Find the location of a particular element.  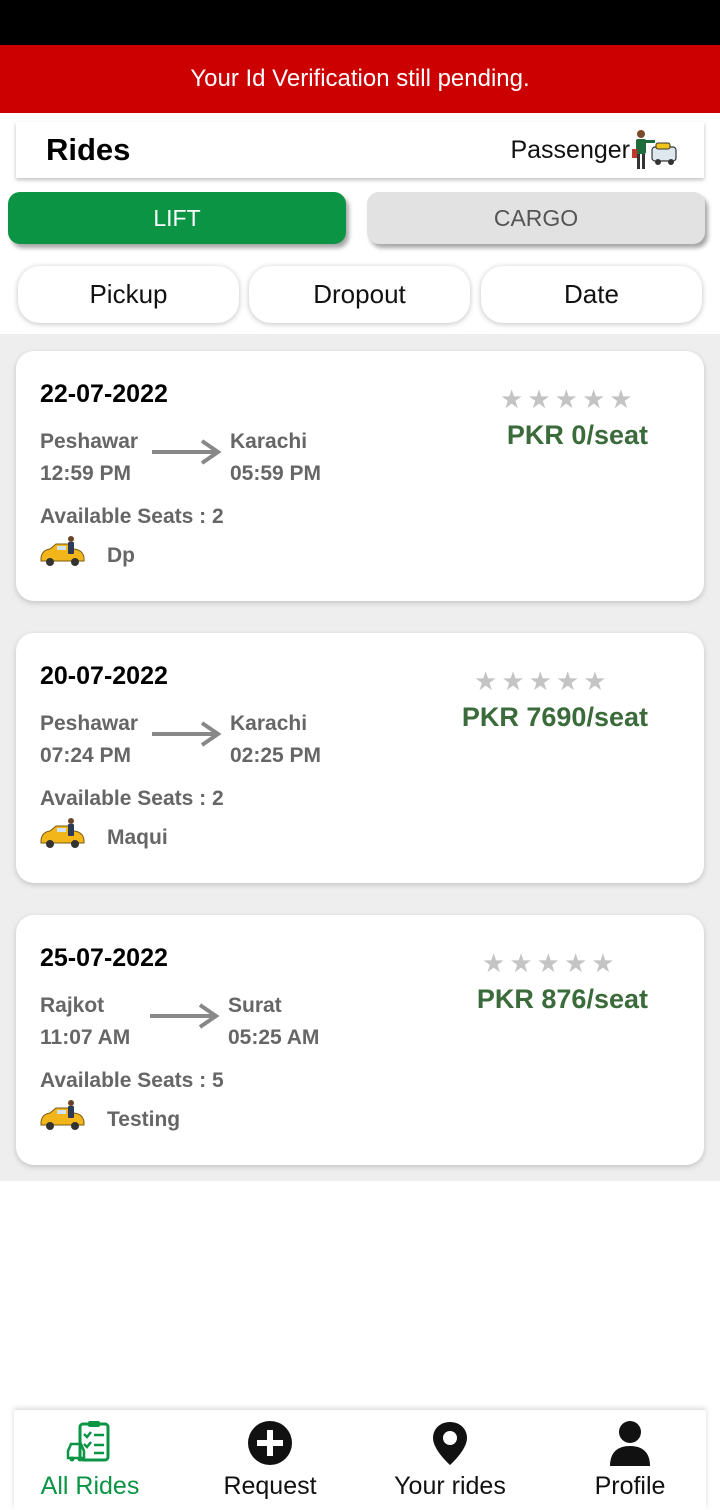

arrival-time: 05:59 PM is located at coordinates (276, 473).